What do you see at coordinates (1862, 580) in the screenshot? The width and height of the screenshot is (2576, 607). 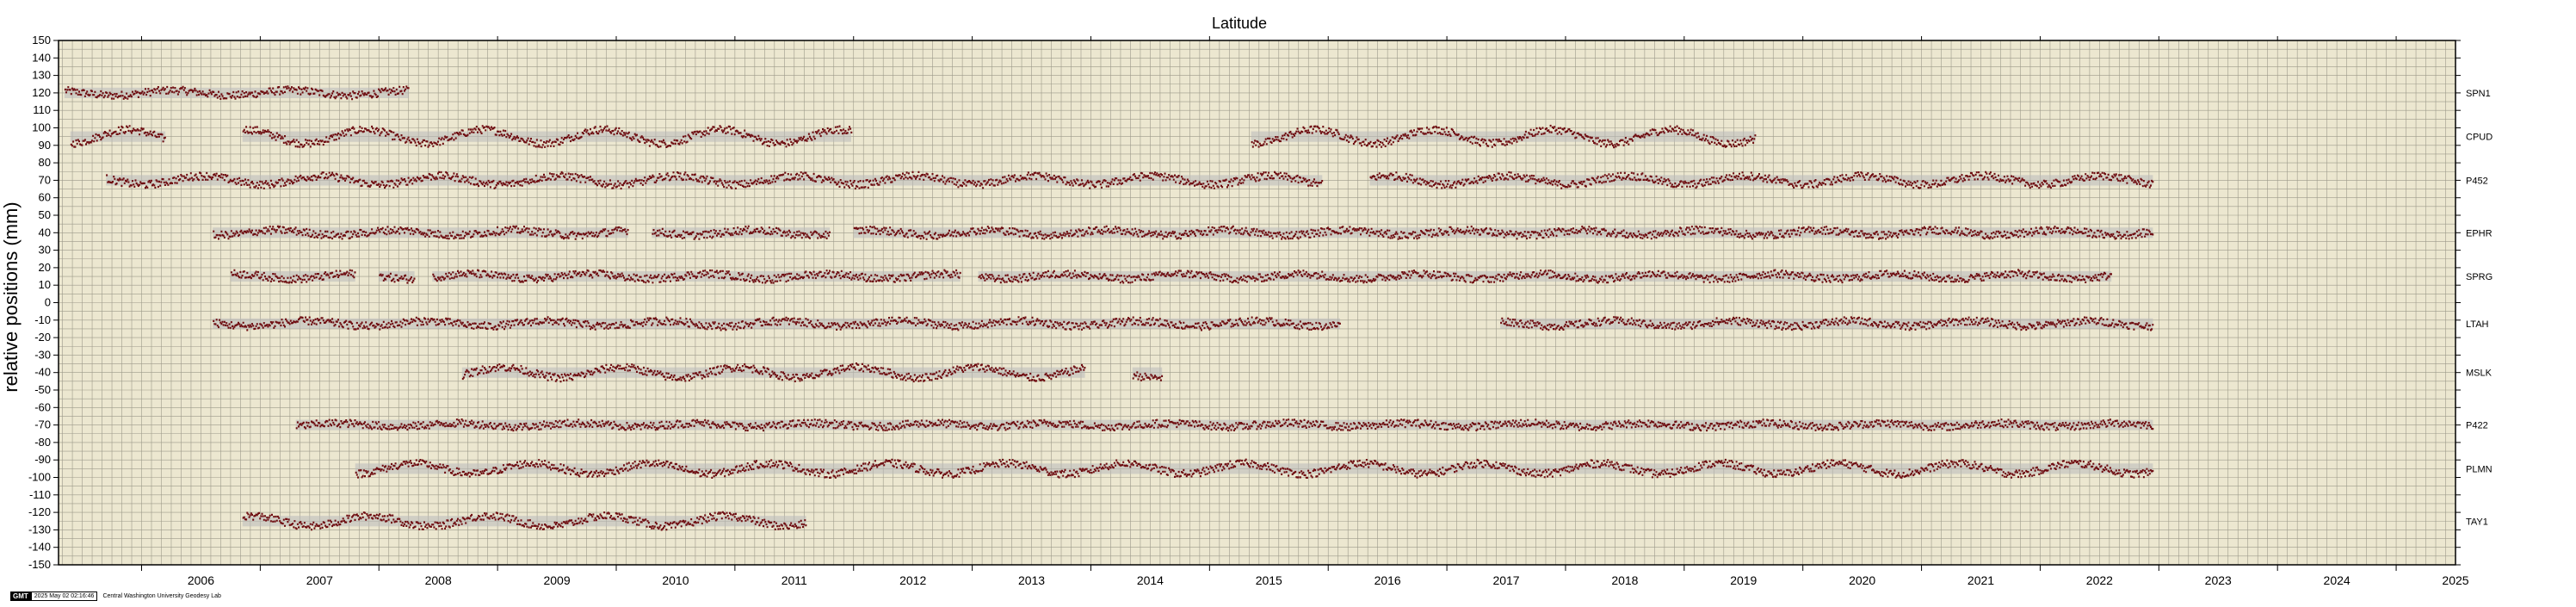 I see `x-tick-label: 2020` at bounding box center [1862, 580].